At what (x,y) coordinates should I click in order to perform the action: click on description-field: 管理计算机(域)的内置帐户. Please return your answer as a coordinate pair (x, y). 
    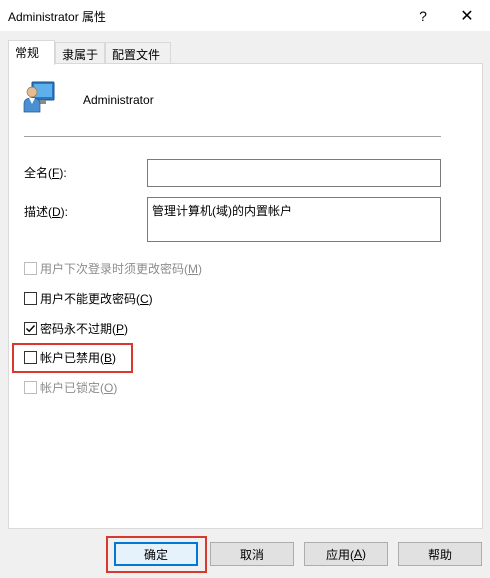
    Looking at the image, I should click on (294, 219).